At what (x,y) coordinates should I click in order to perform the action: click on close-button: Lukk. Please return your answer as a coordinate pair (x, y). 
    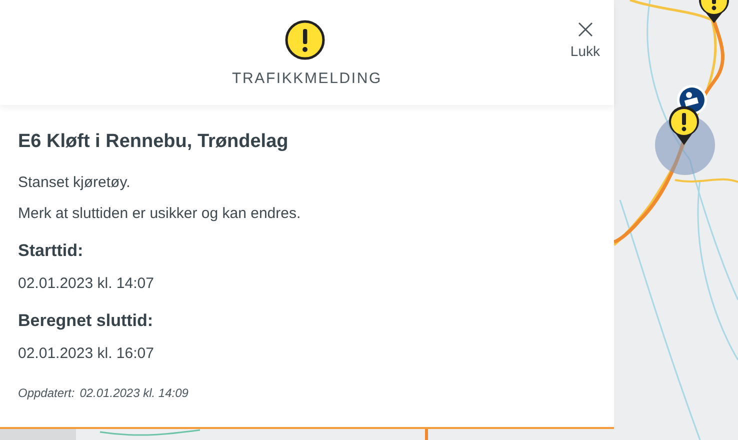
    Looking at the image, I should click on (585, 42).